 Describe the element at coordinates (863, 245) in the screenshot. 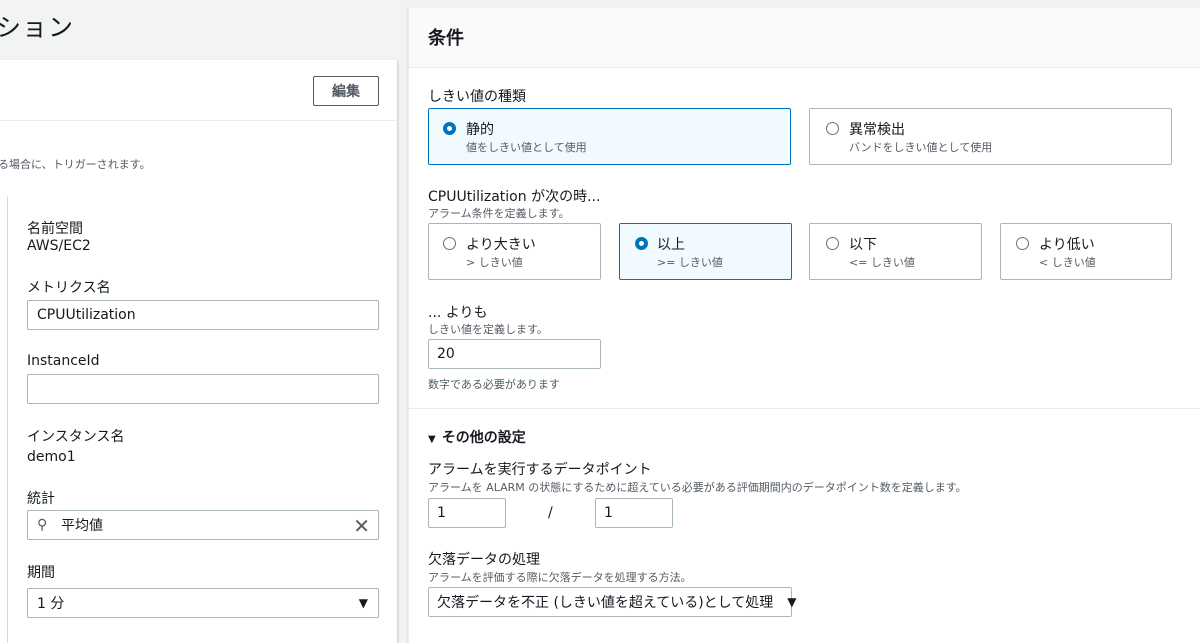

I see `tile-title: 以下` at that location.